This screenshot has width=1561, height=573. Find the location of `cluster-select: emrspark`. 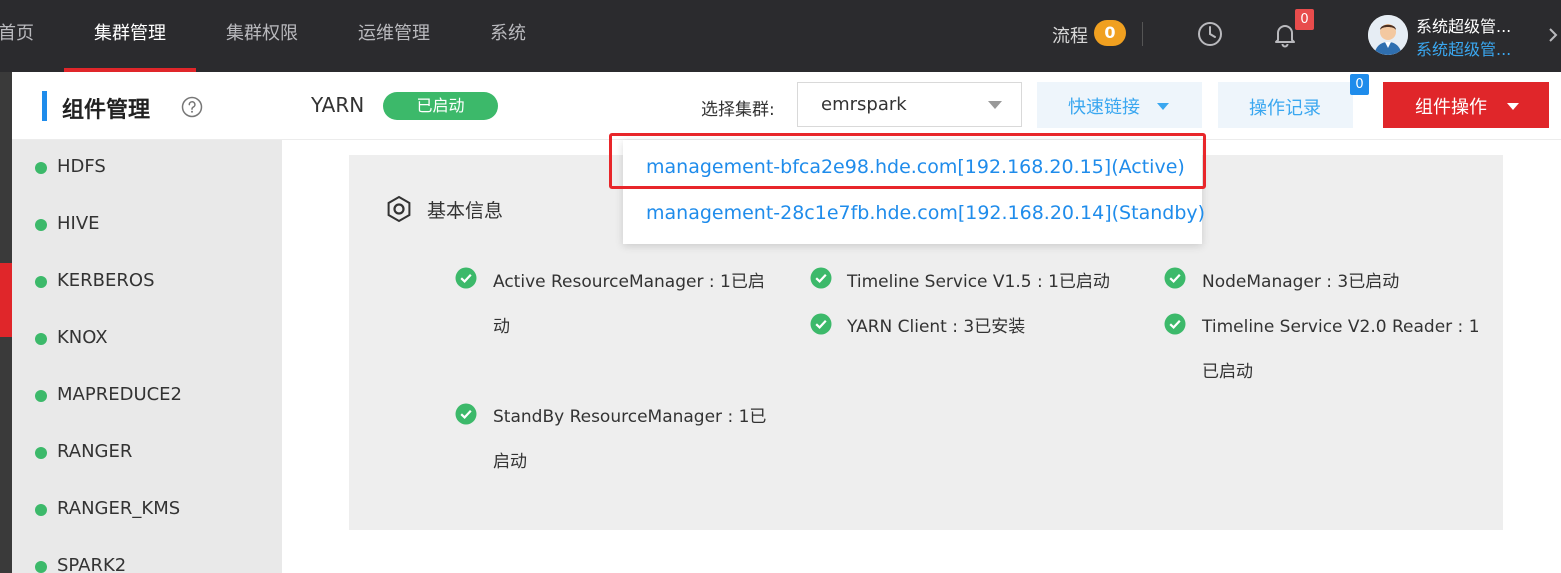

cluster-select: emrspark is located at coordinates (909, 104).